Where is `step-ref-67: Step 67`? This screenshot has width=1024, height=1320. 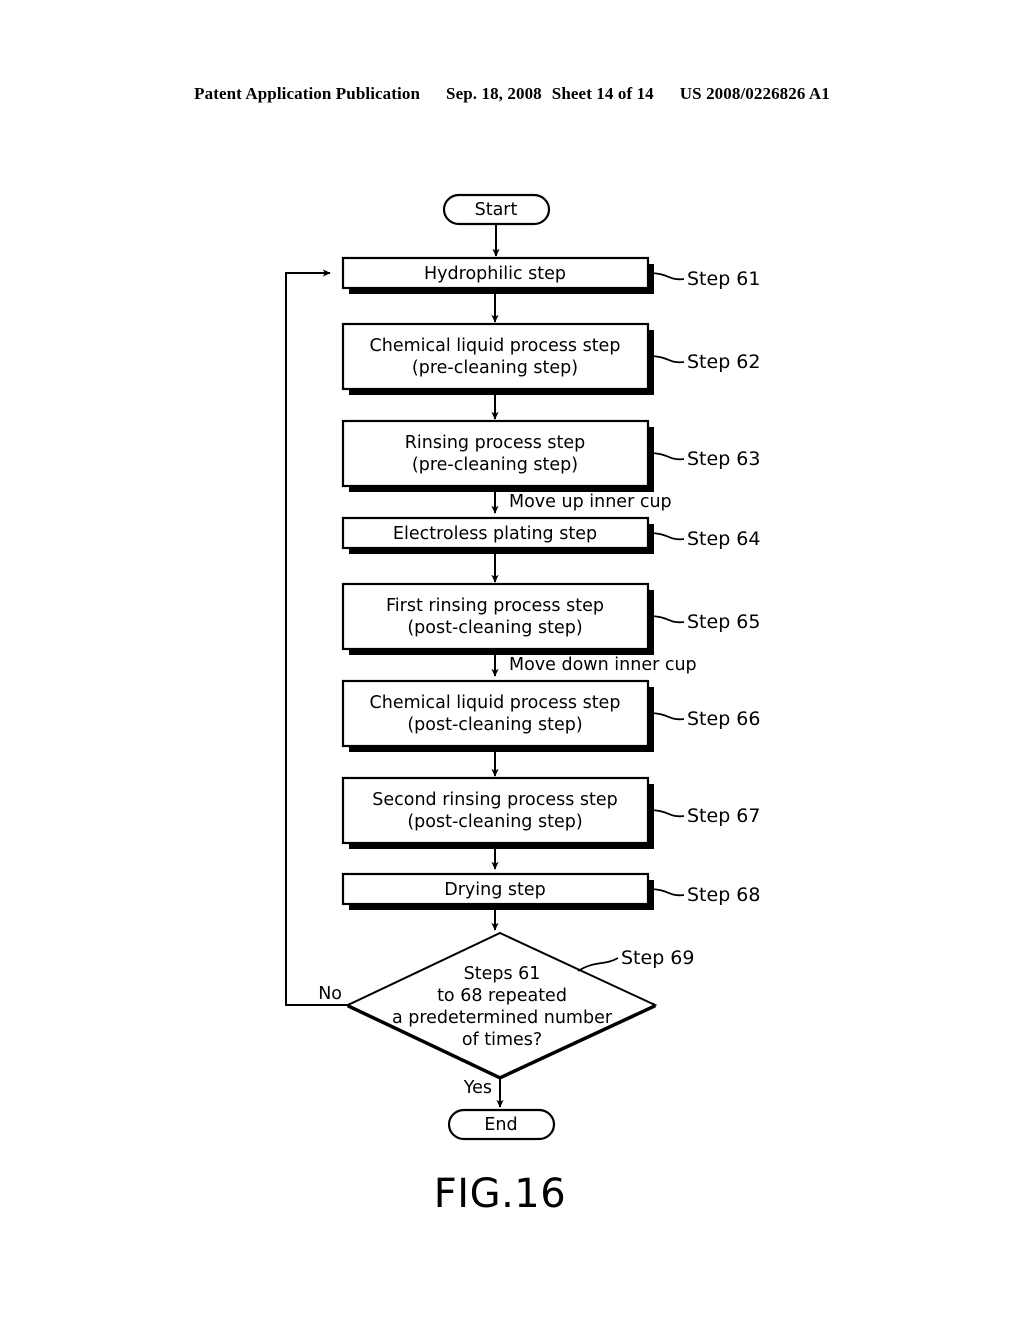
step-ref-67: Step 67 is located at coordinates (723, 816).